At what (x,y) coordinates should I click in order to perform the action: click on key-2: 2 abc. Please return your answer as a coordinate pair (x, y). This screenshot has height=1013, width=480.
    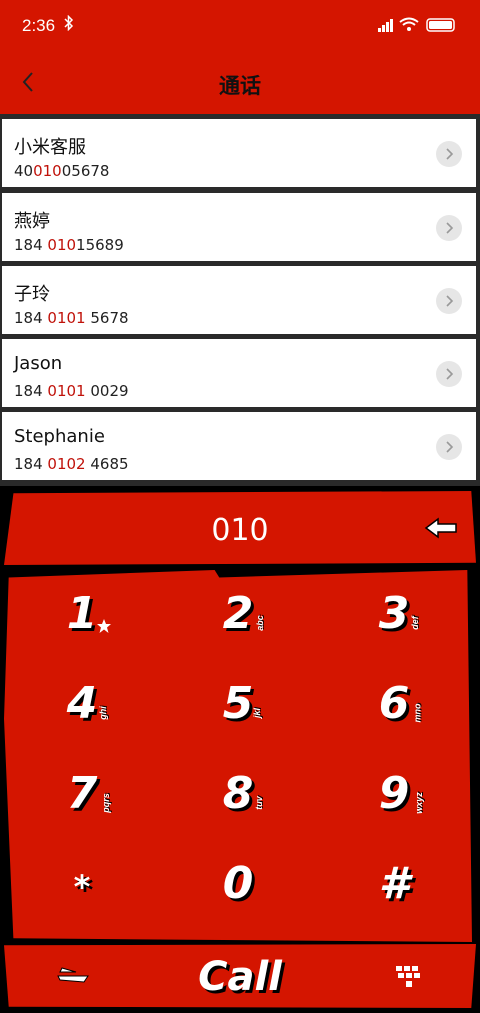
    Looking at the image, I should click on (238, 615).